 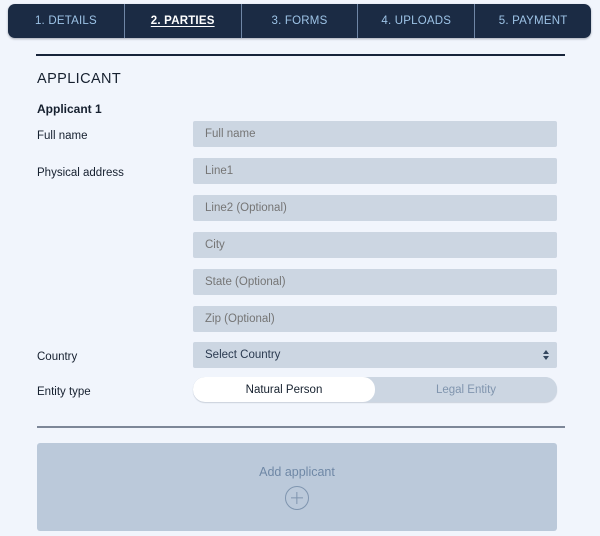 I want to click on address-city-input, so click(x=375, y=245).